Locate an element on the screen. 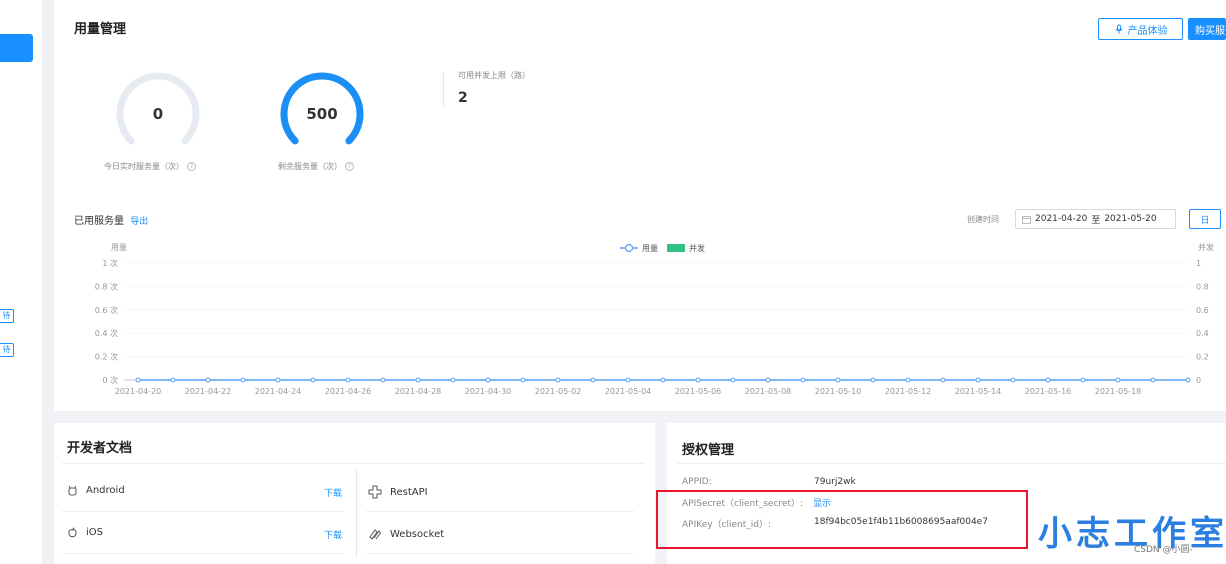 Image resolution: width=1226 pixels, height=564 pixels. y-tick-label: 0.8 次 is located at coordinates (106, 286).